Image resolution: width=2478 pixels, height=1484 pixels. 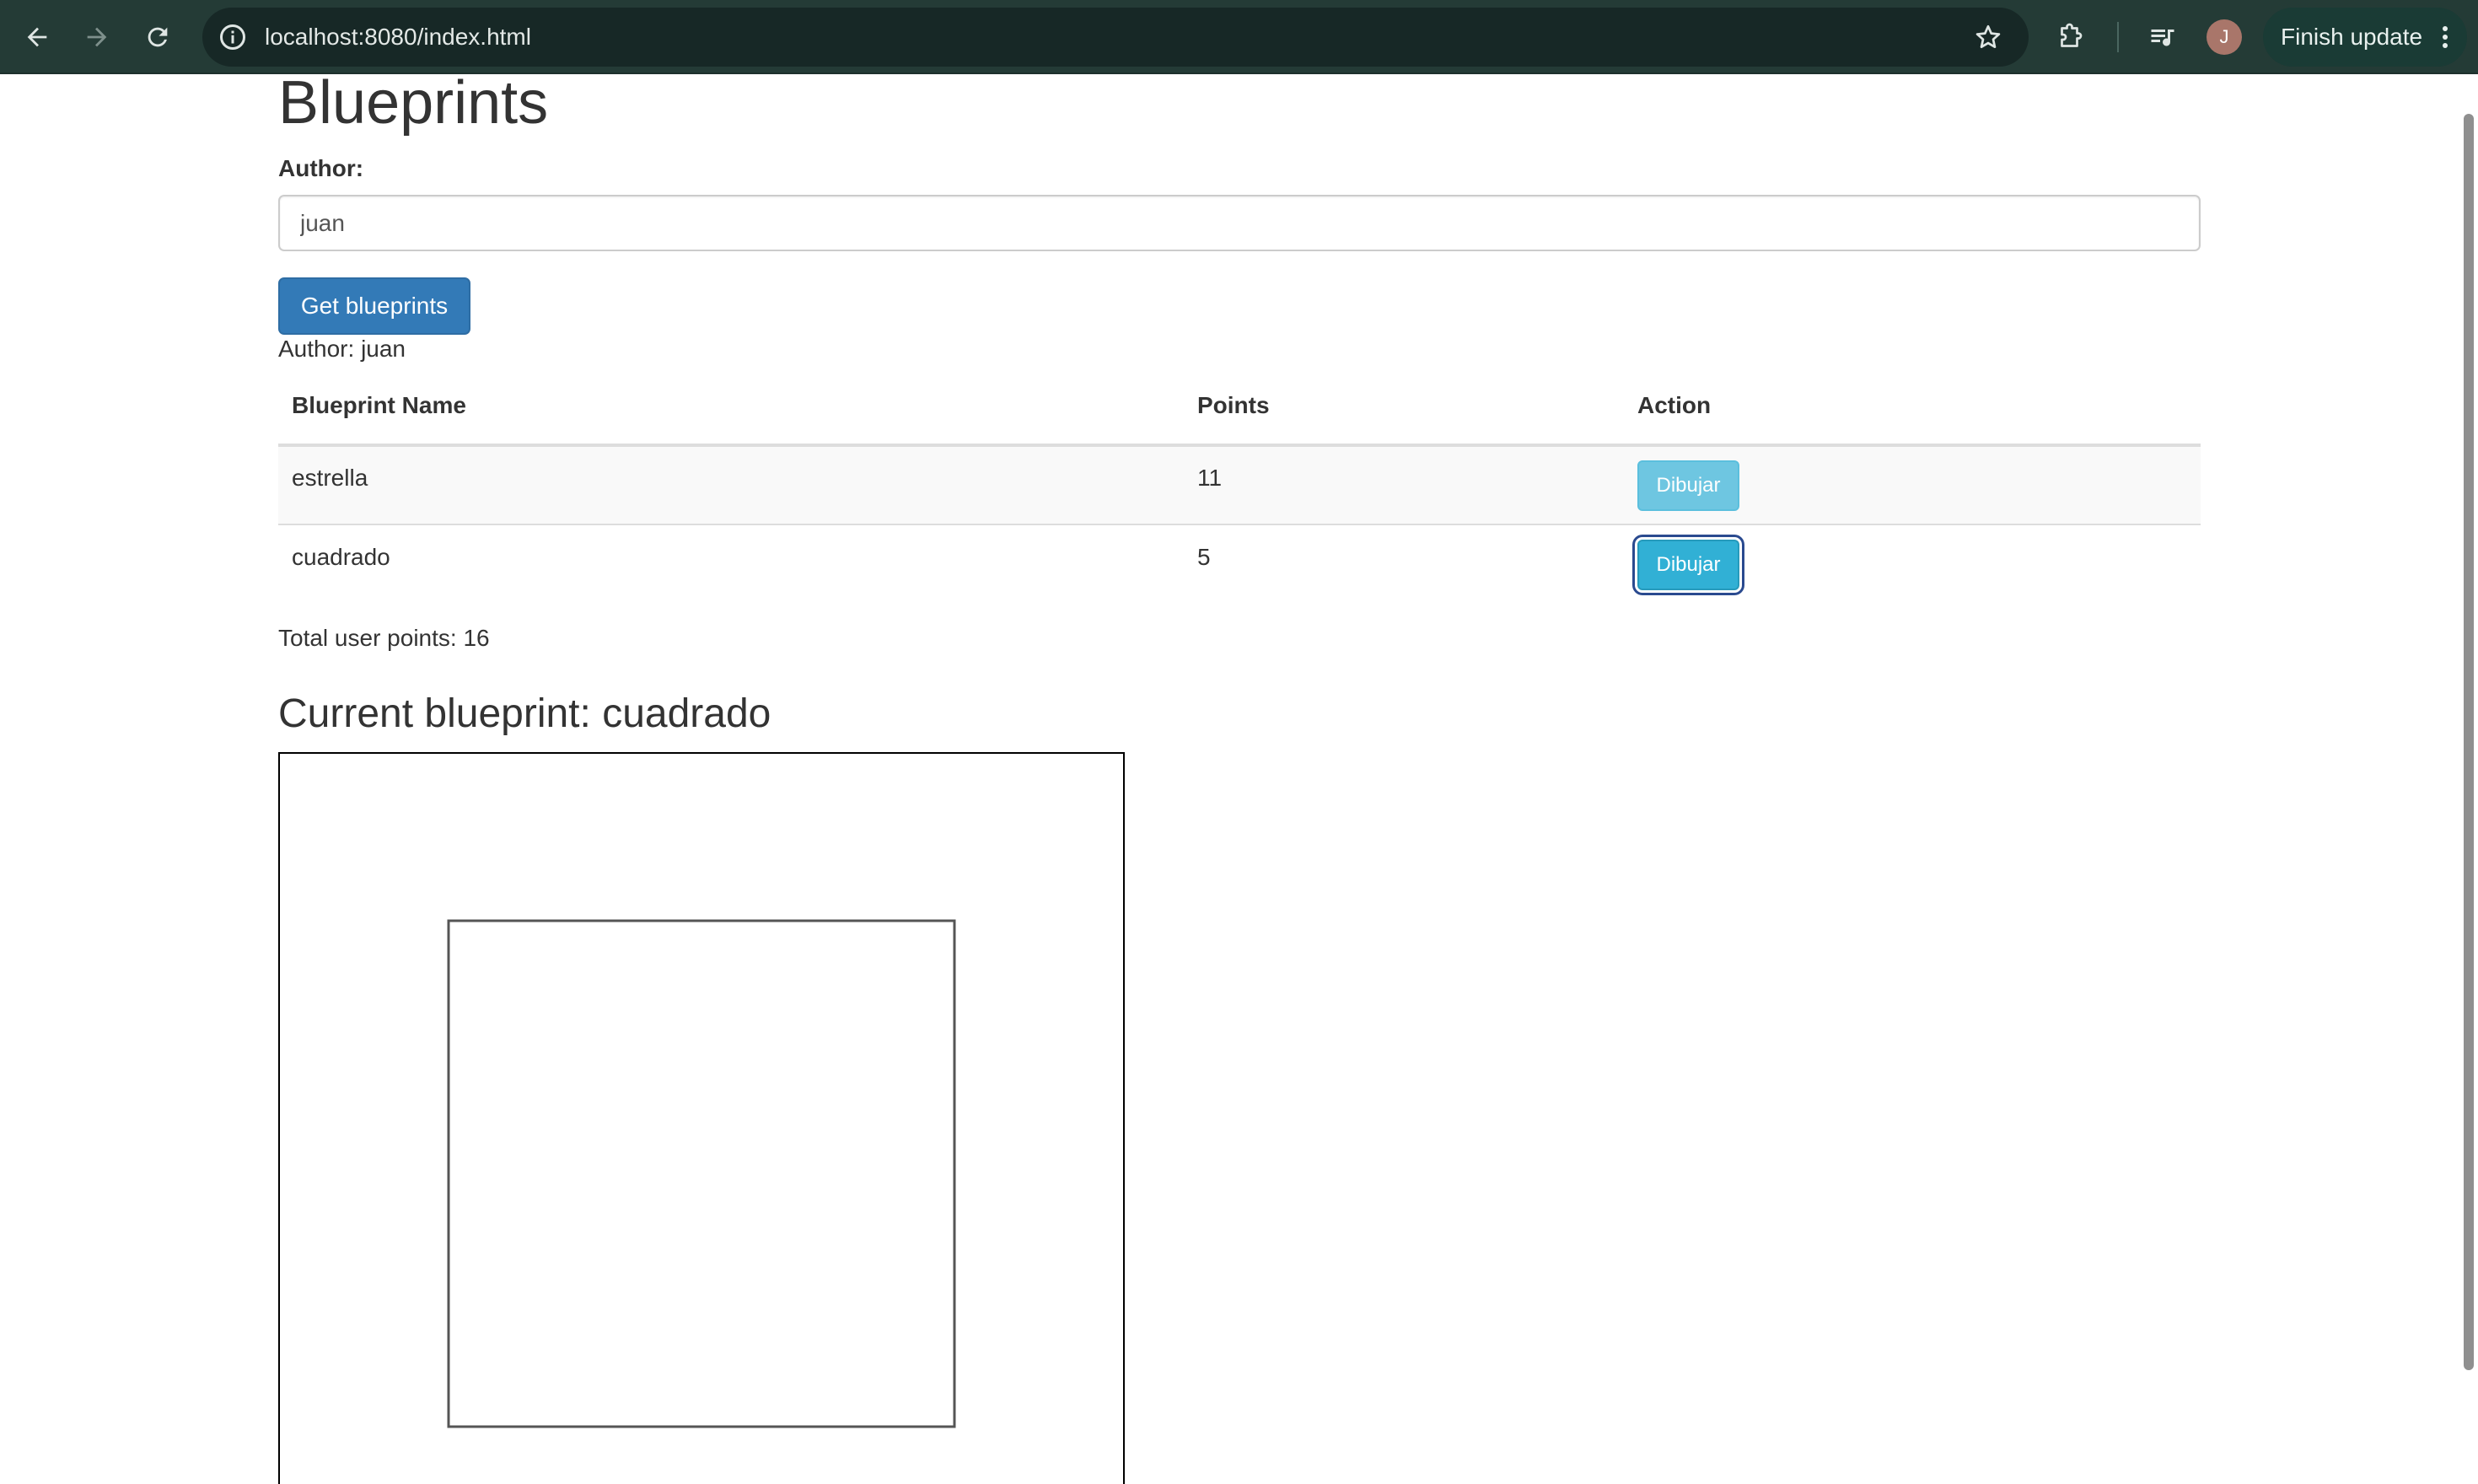 What do you see at coordinates (233, 37) in the screenshot?
I see `site-info-icon` at bounding box center [233, 37].